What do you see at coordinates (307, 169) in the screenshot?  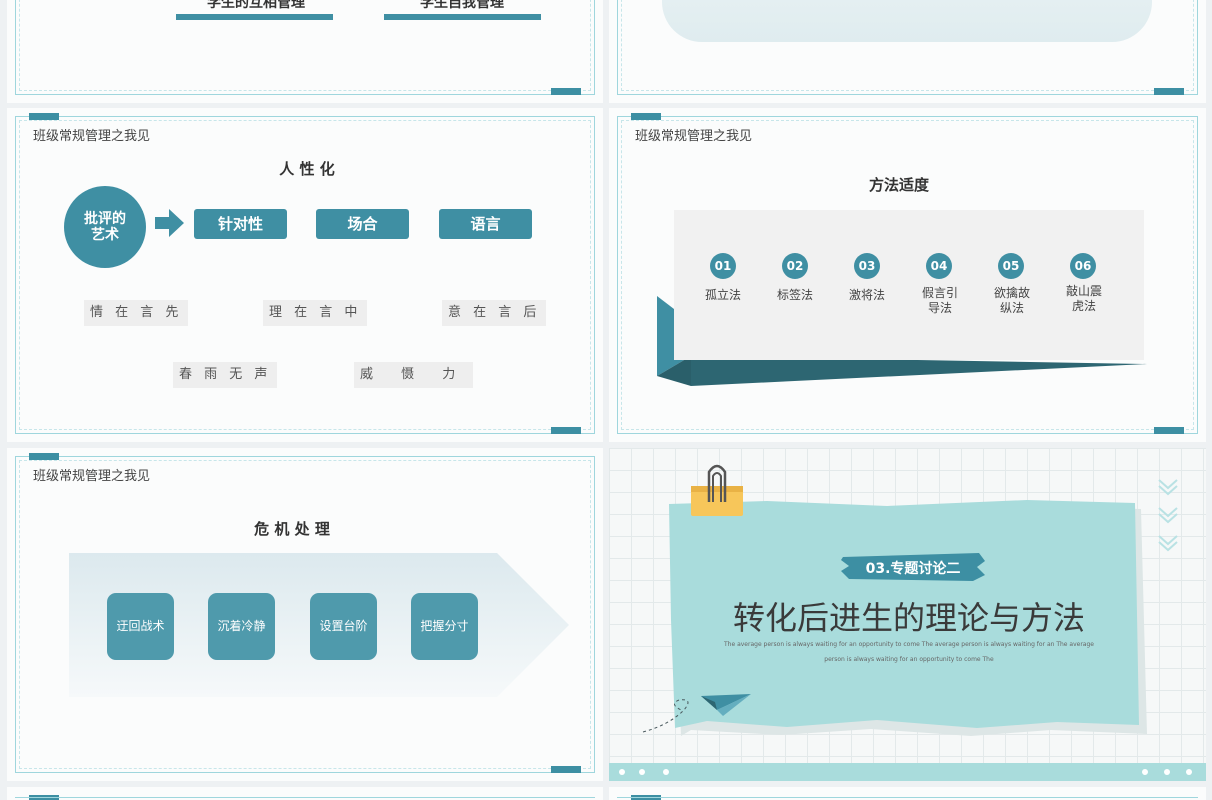 I see `section-heading: 人 性 化` at bounding box center [307, 169].